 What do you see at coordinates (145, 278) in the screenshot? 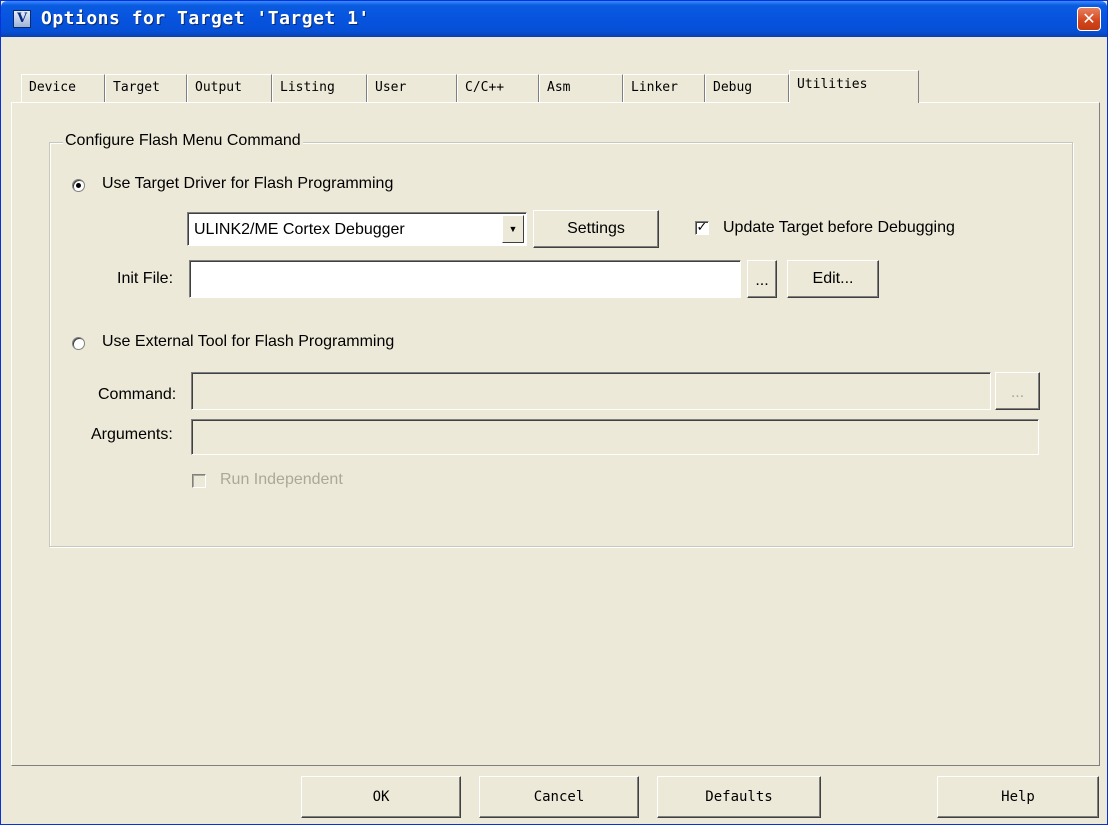
I see `init-file-label: Init File:` at bounding box center [145, 278].